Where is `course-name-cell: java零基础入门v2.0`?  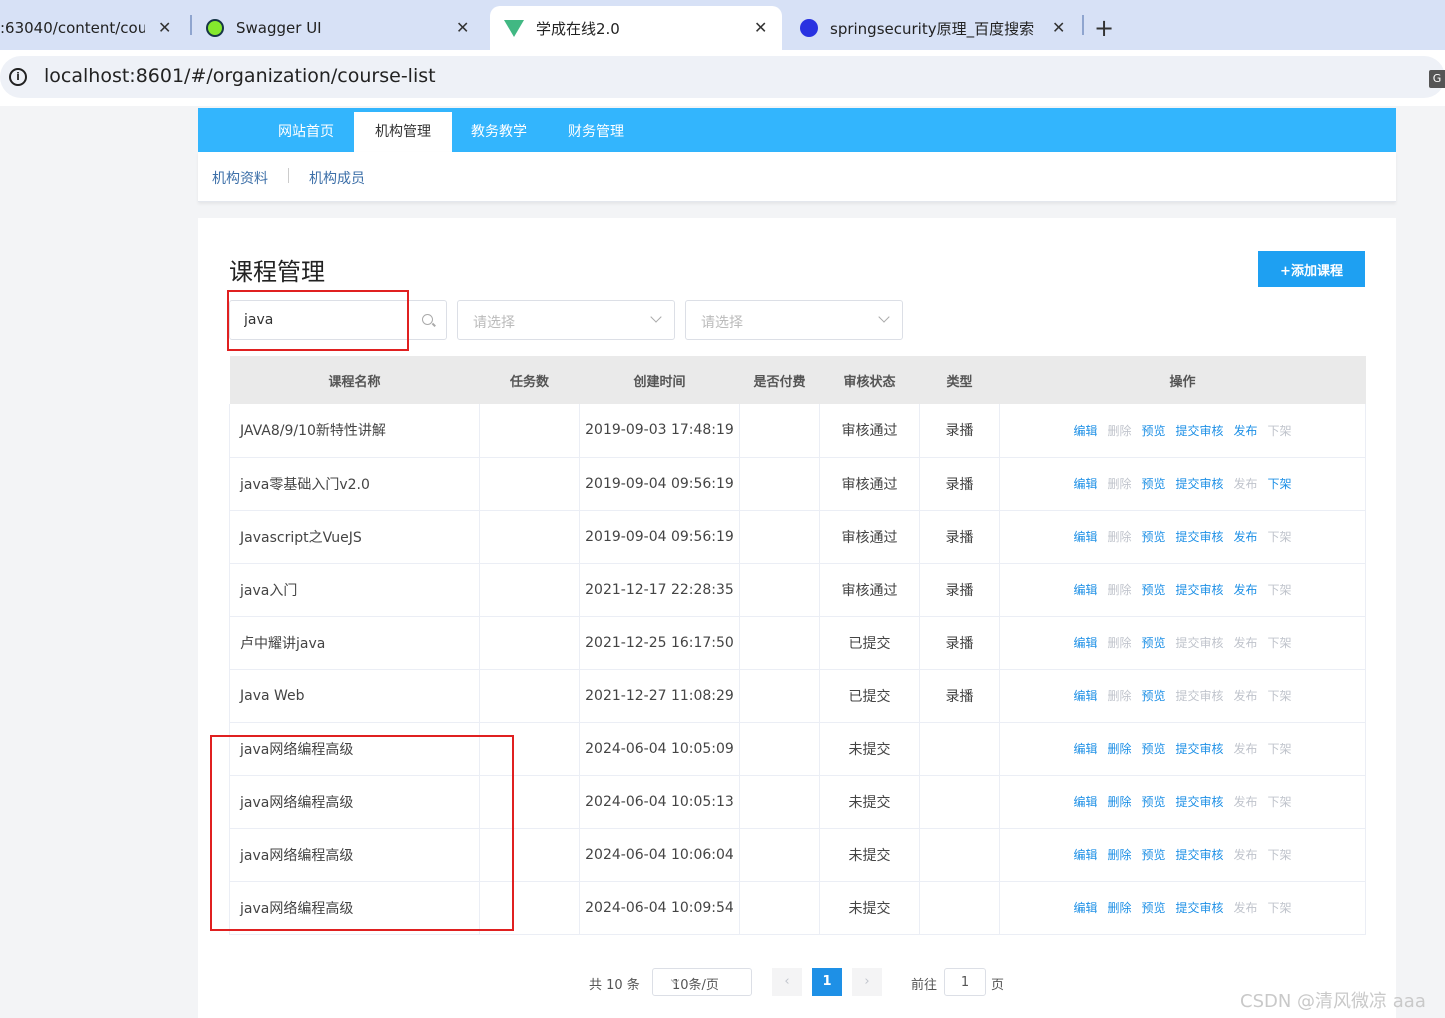
course-name-cell: java零基础入门v2.0 is located at coordinates (354, 484).